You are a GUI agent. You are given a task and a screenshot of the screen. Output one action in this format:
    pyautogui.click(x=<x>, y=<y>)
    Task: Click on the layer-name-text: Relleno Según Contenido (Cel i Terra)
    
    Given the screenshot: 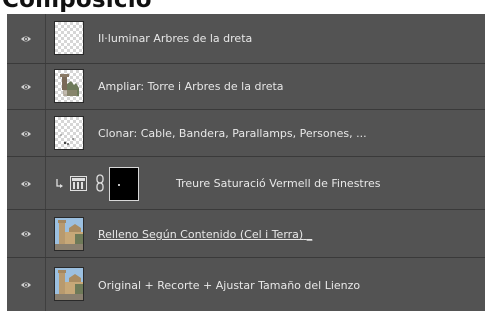 What is the action you would take?
    pyautogui.click(x=201, y=234)
    